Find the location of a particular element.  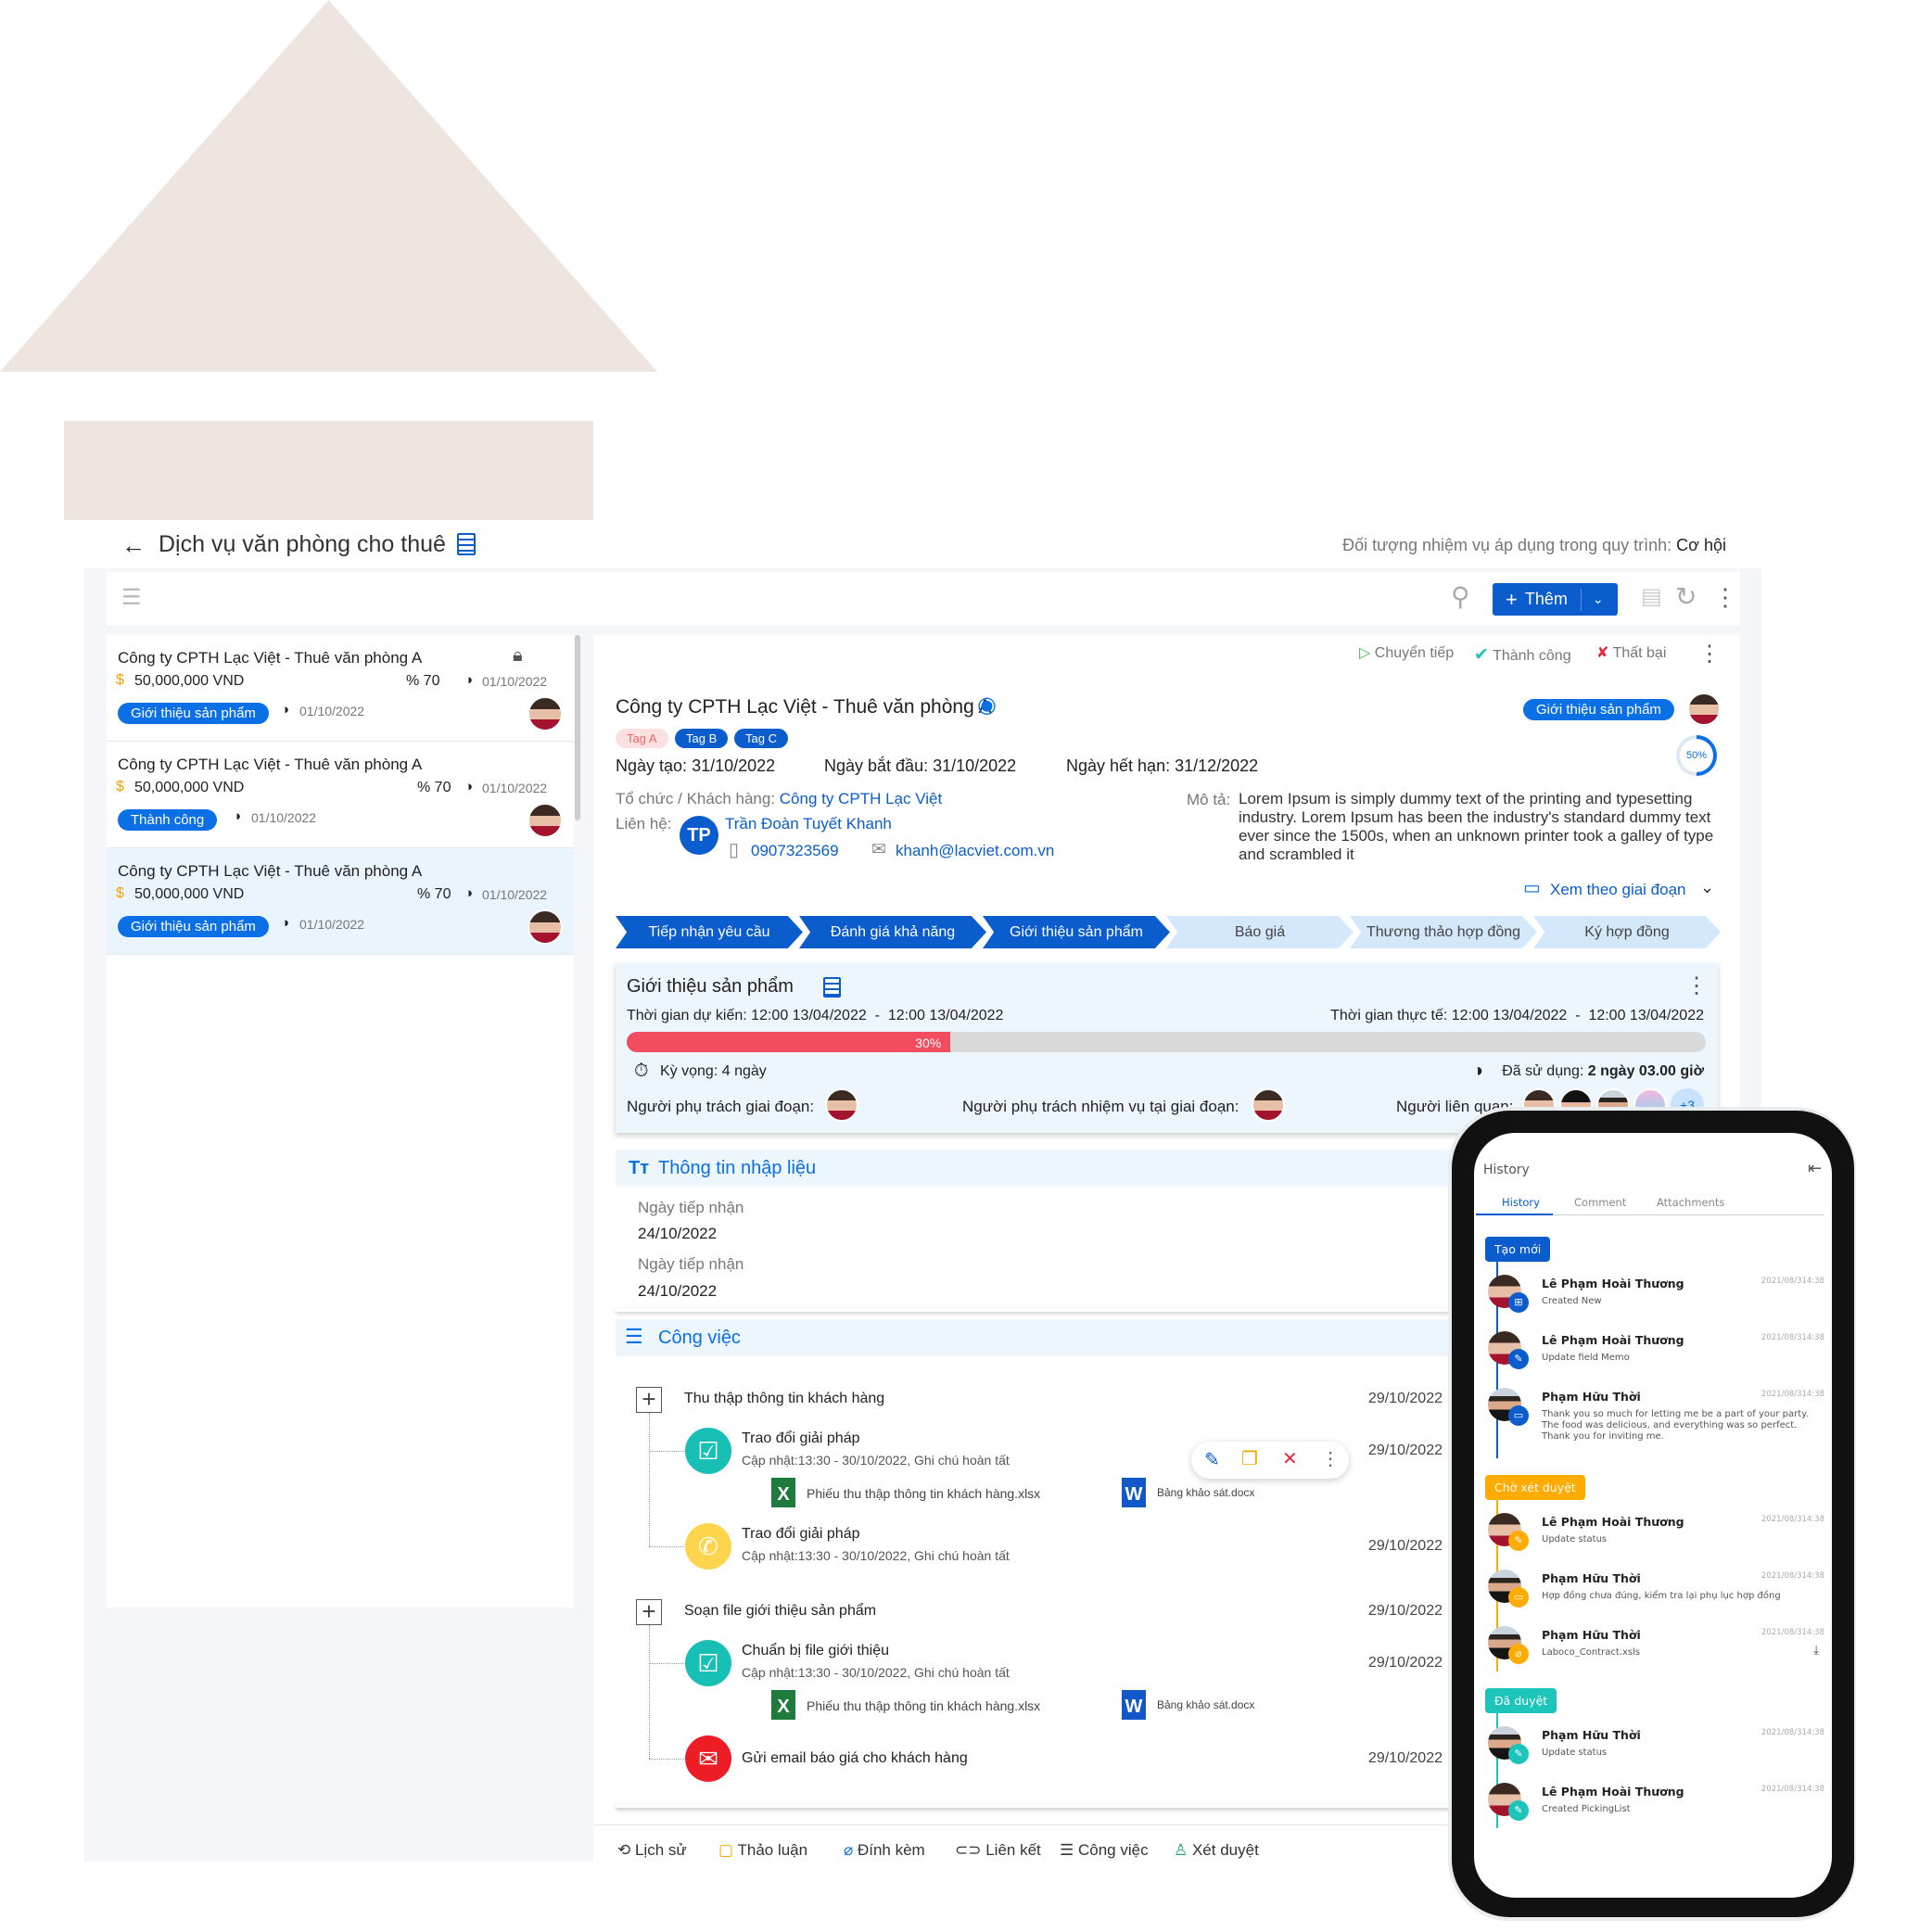

tag-a: Tag A is located at coordinates (642, 738).